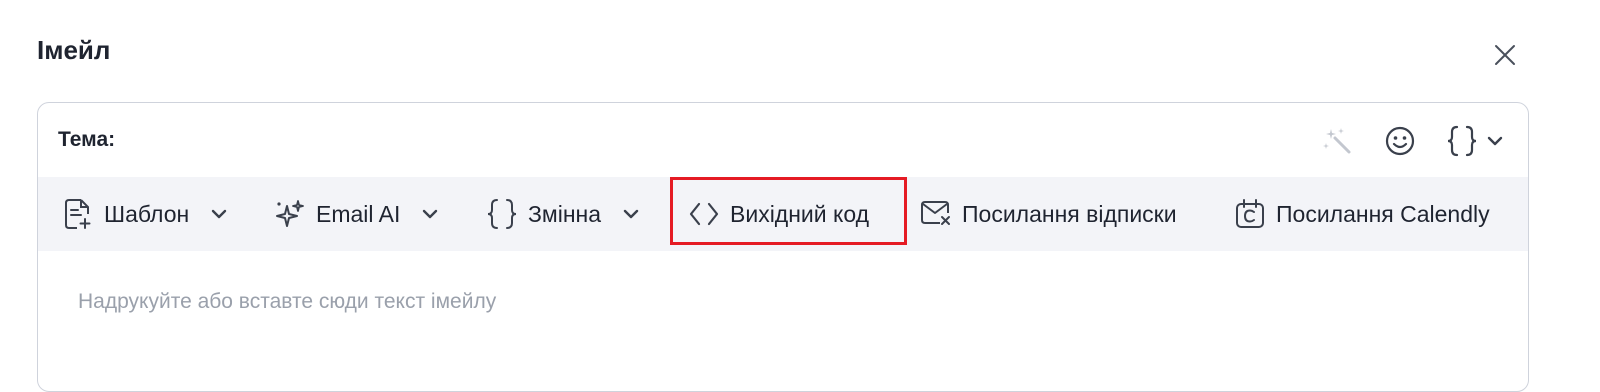 The width and height of the screenshot is (1600, 392). I want to click on calendar-c-icon, so click(1250, 214).